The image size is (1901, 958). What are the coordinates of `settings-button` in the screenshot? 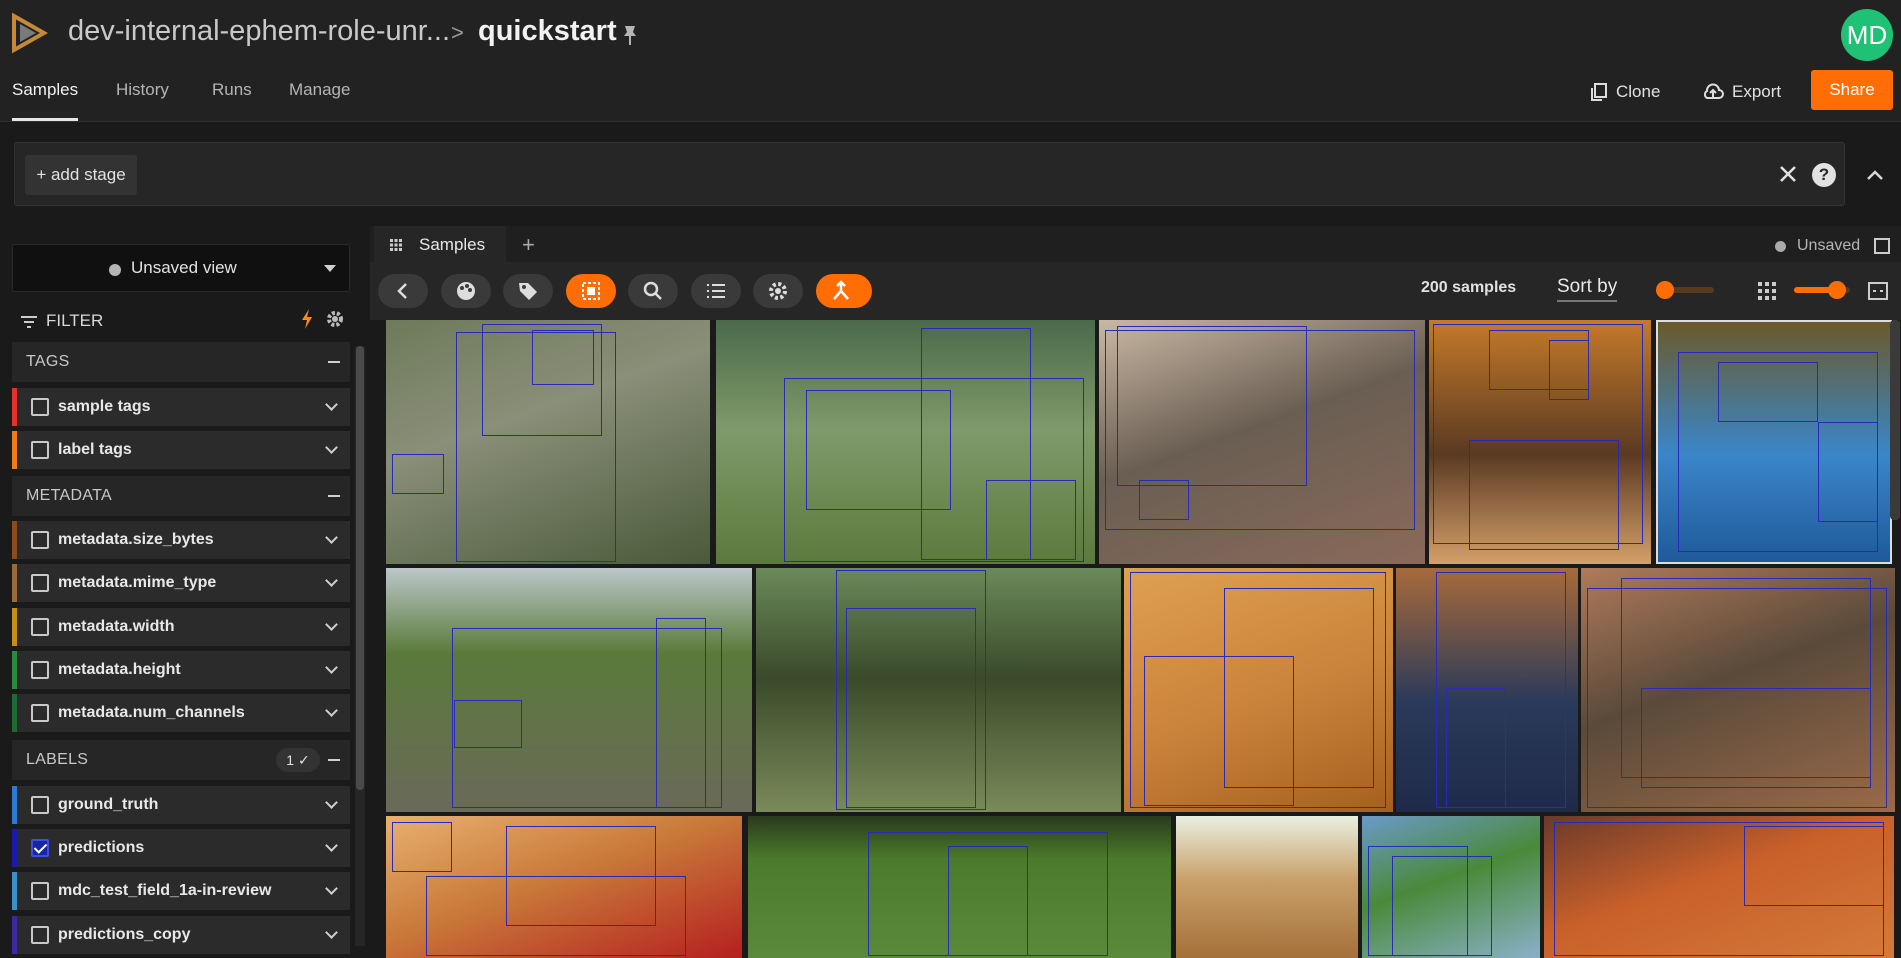 It's located at (778, 291).